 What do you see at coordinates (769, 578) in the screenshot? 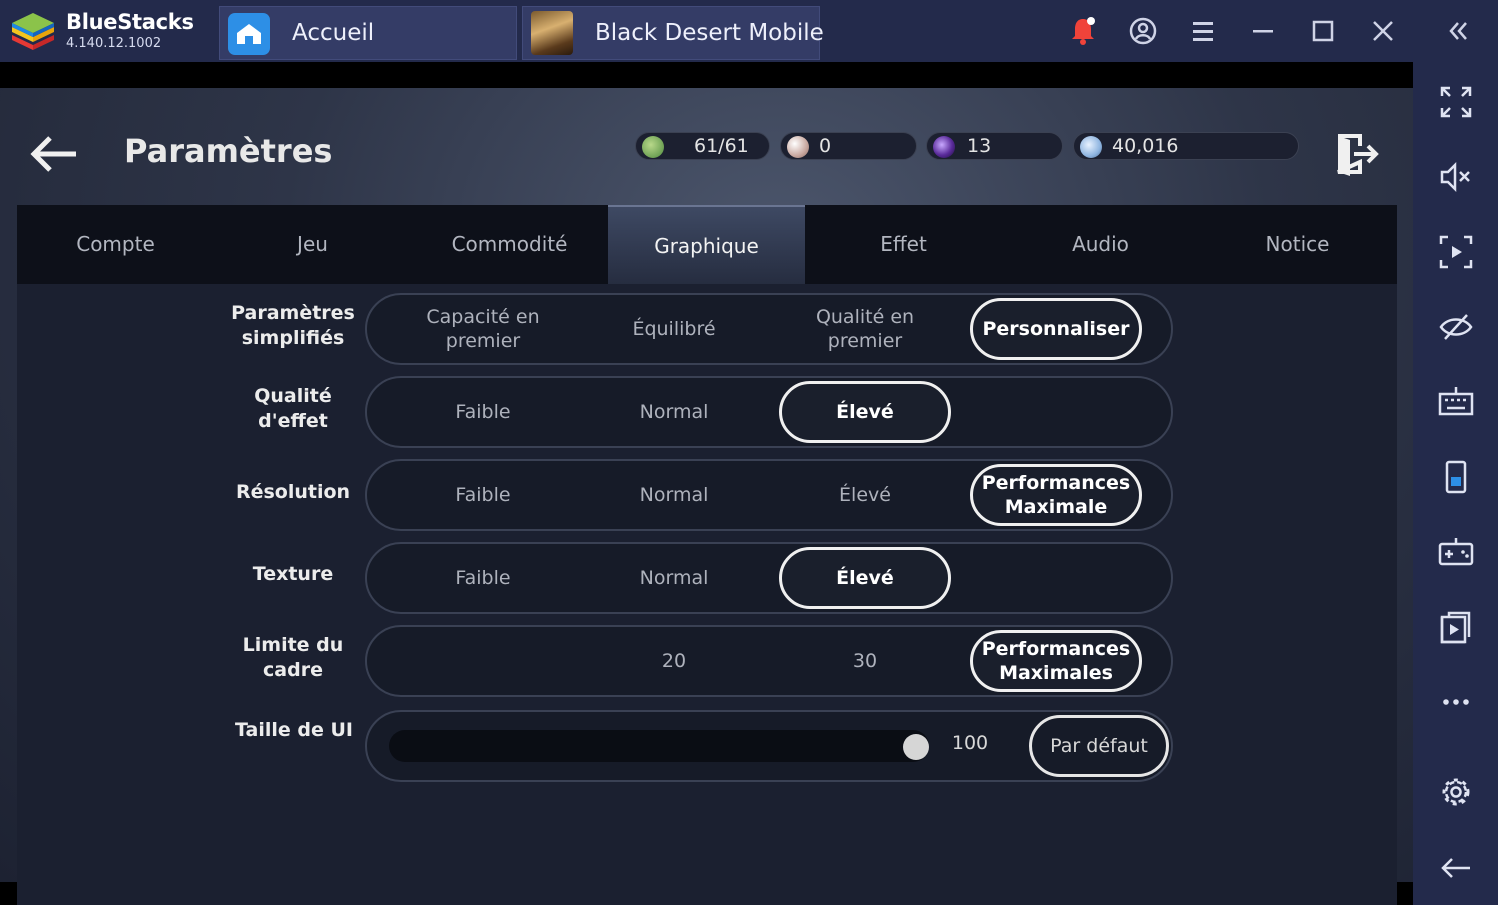
I see `row-texture: Faible Normal Élevé` at bounding box center [769, 578].